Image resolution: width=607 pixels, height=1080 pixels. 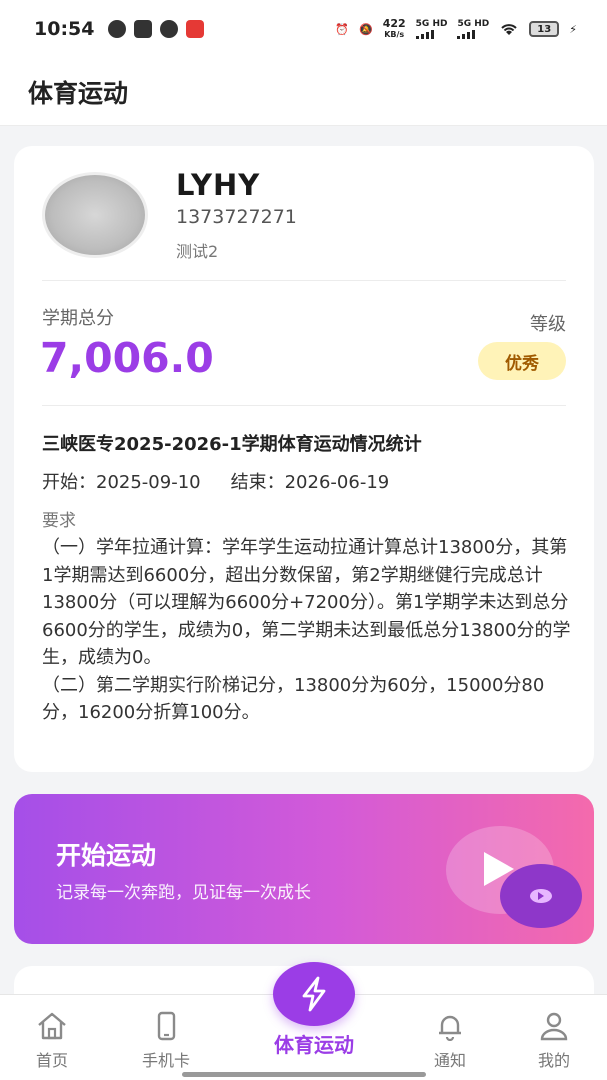 I want to click on message-icon, so click(x=169, y=29).